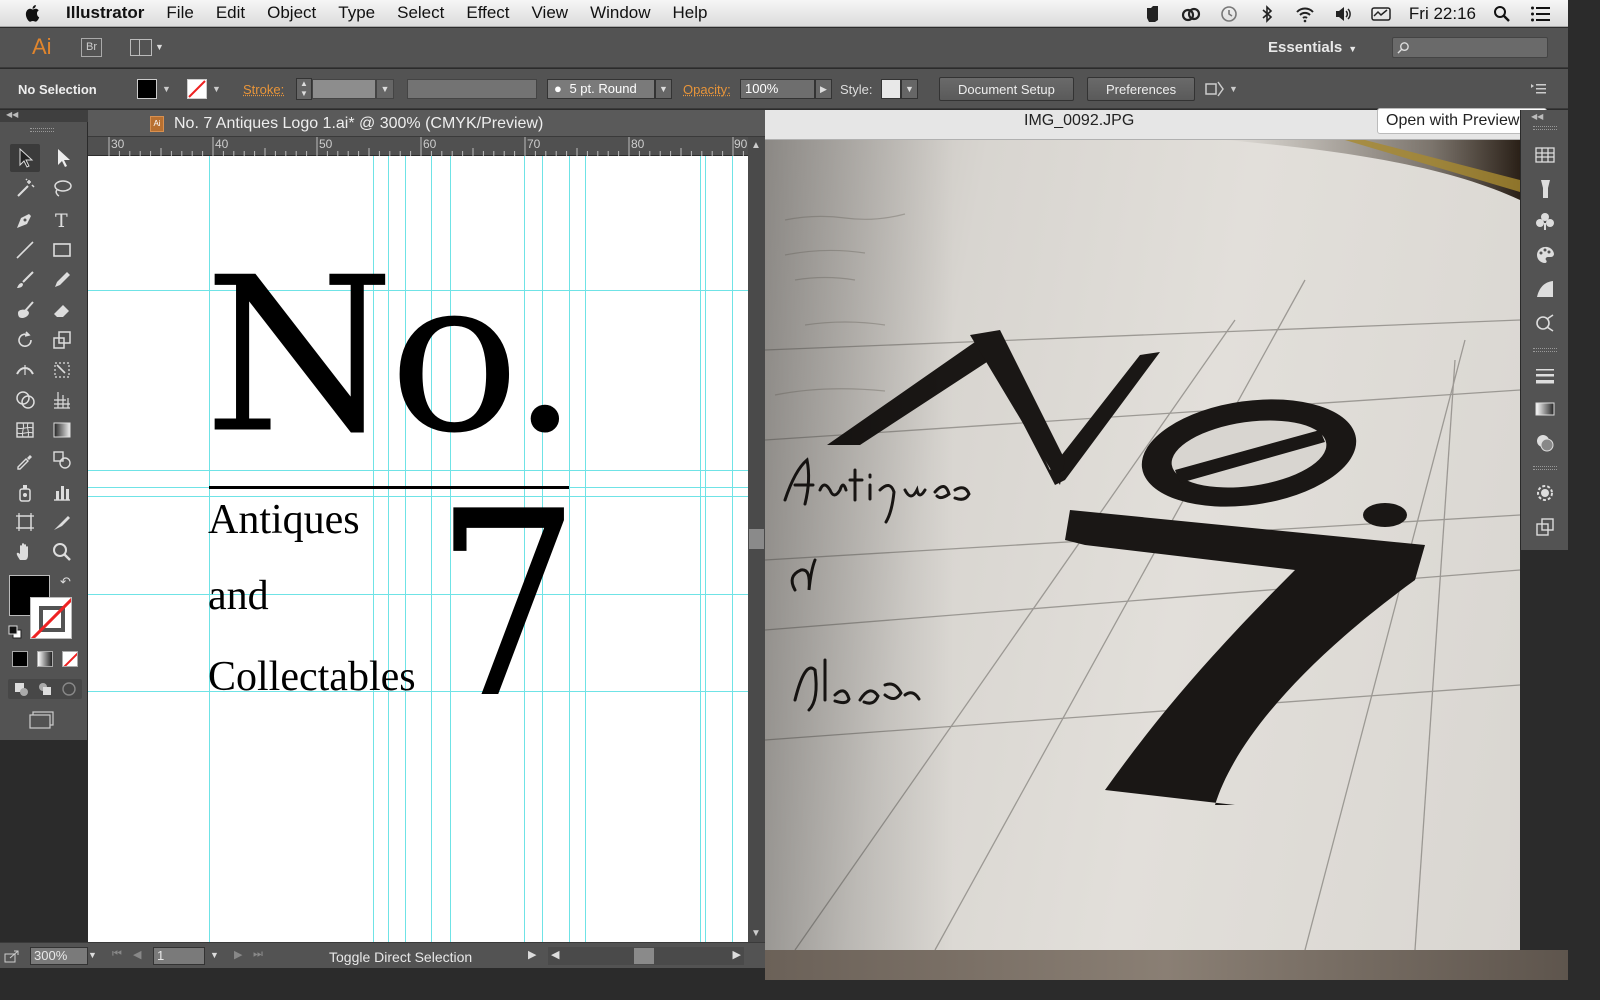  Describe the element at coordinates (62, 220) in the screenshot. I see `type-tool: T` at that location.